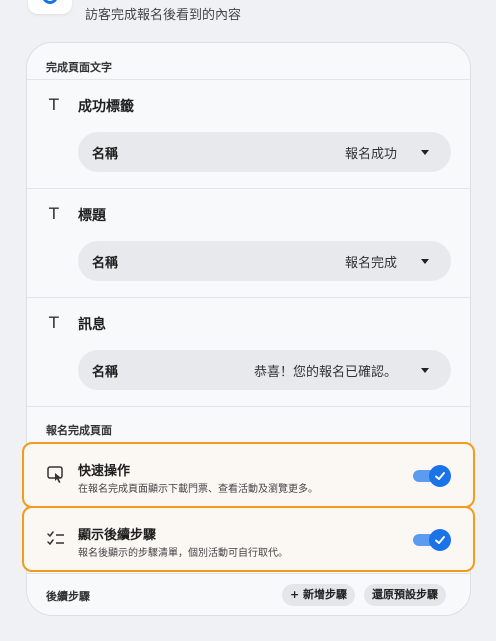 The width and height of the screenshot is (496, 641). I want to click on field-title-heading: 標題, so click(92, 216).